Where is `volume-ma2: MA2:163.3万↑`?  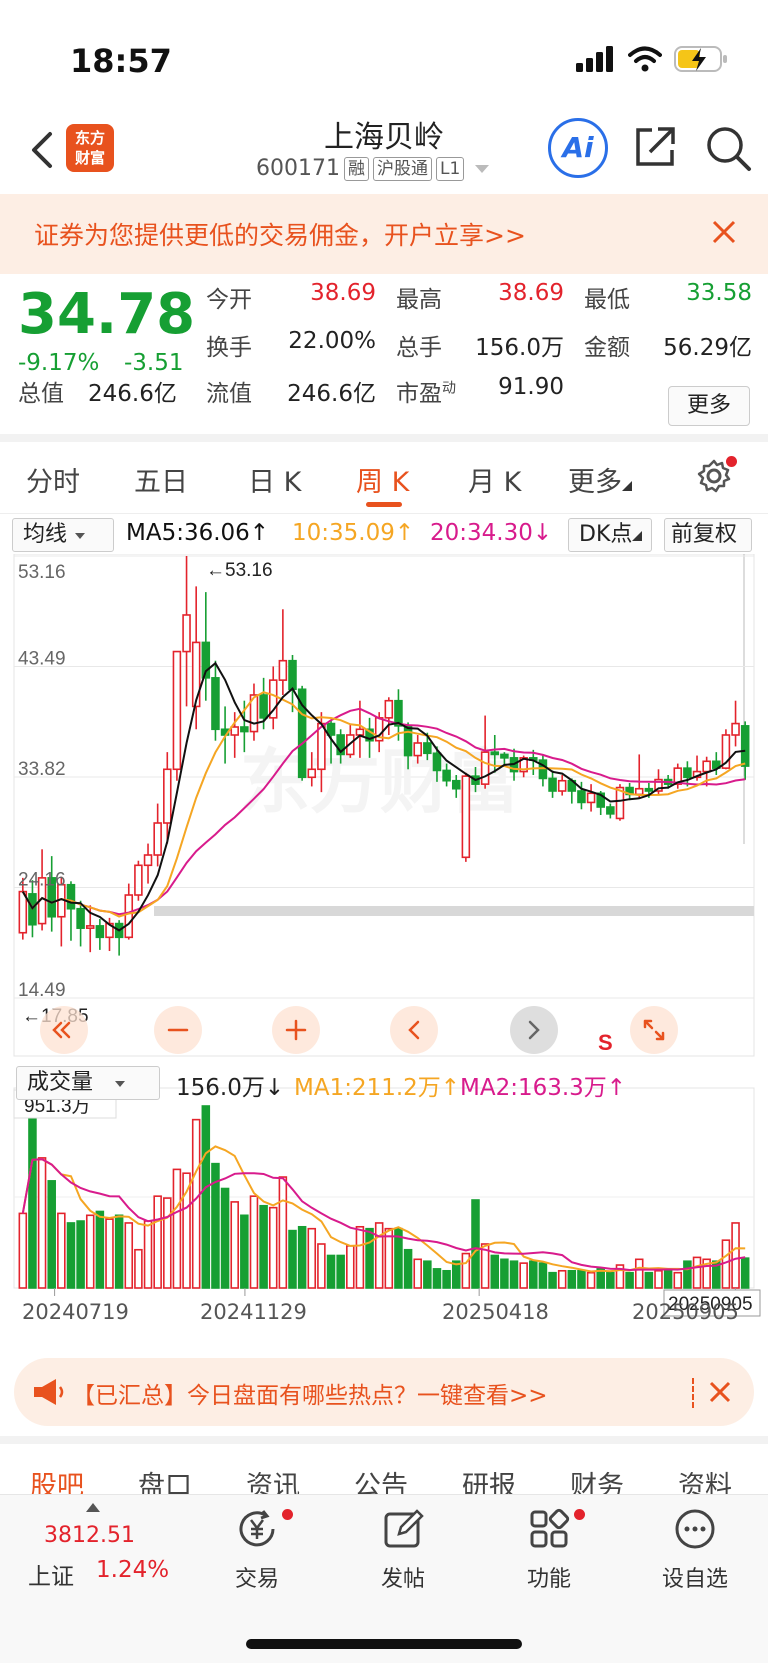
volume-ma2: MA2:163.3万↑ is located at coordinates (543, 1088).